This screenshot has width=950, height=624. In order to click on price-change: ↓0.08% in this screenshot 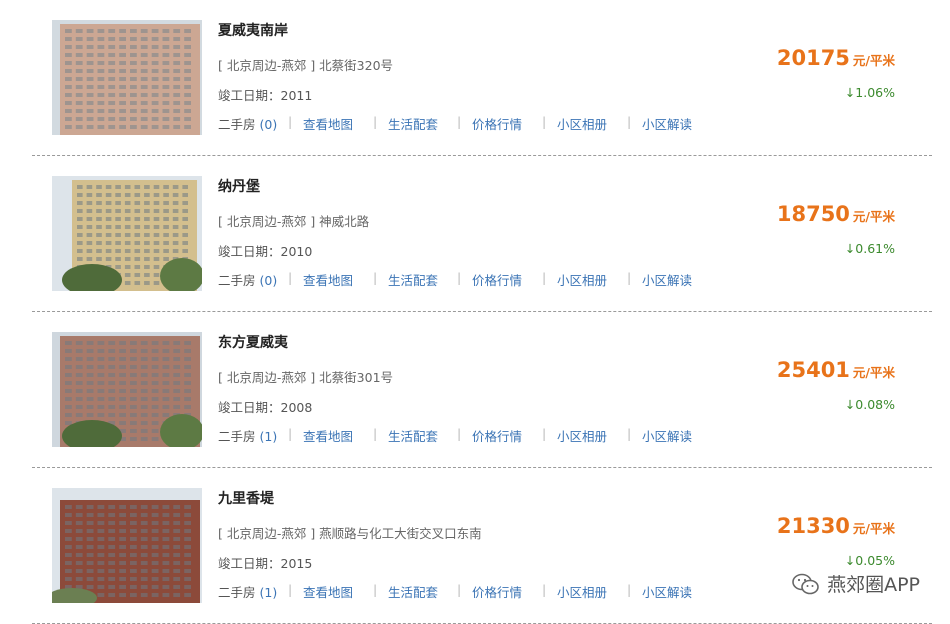, I will do `click(869, 404)`.